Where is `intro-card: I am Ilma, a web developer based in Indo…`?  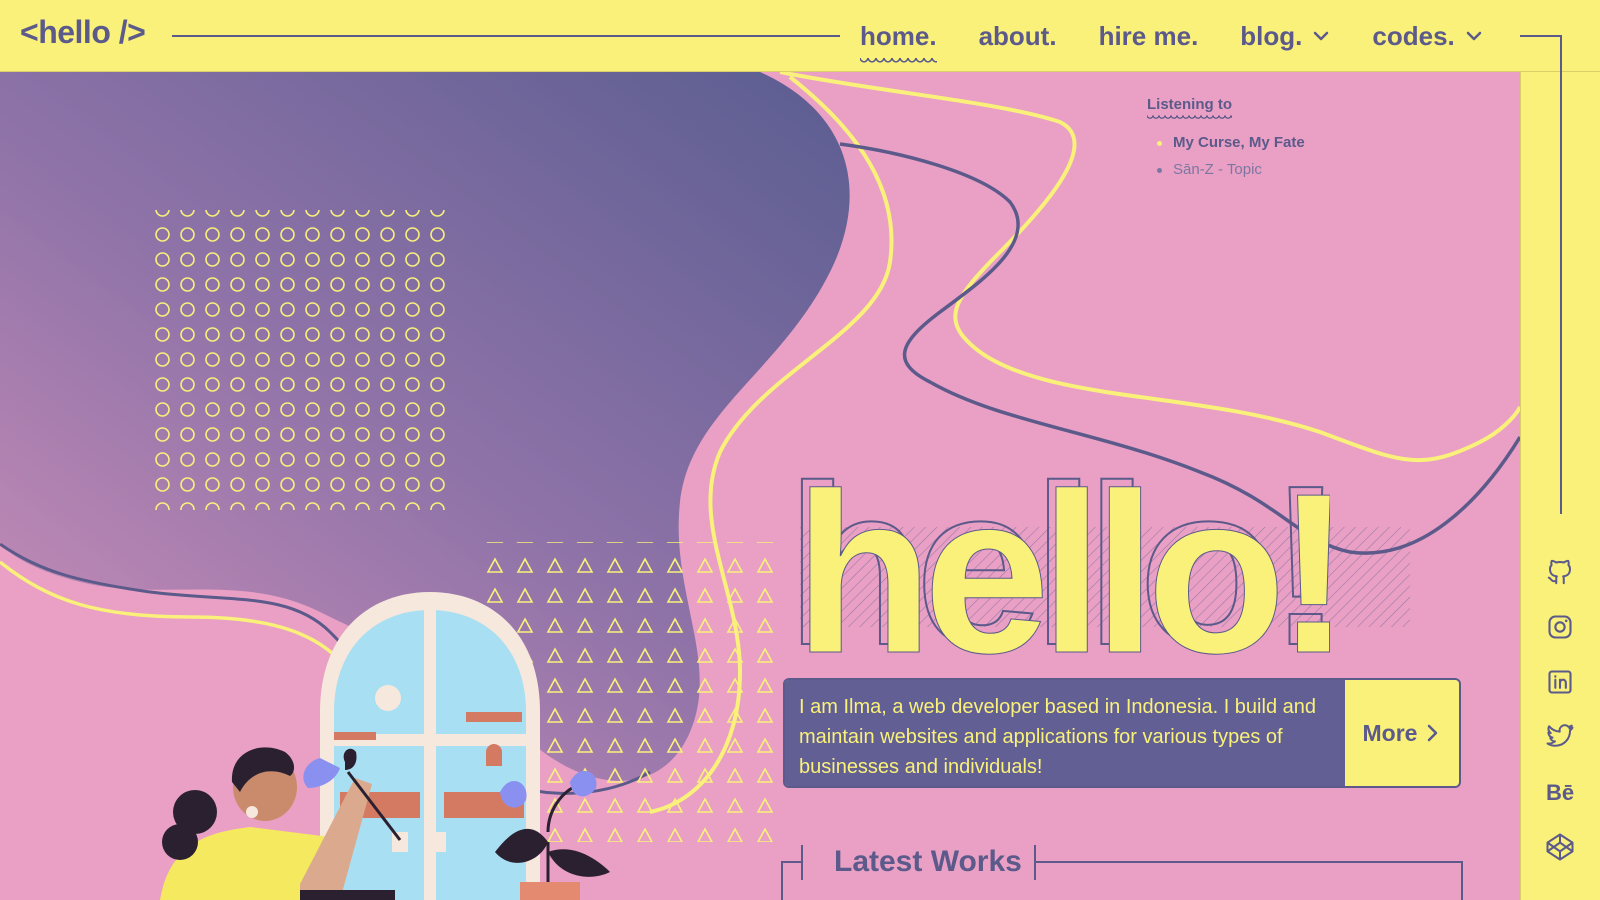 intro-card: I am Ilma, a web developer based in Indo… is located at coordinates (1122, 733).